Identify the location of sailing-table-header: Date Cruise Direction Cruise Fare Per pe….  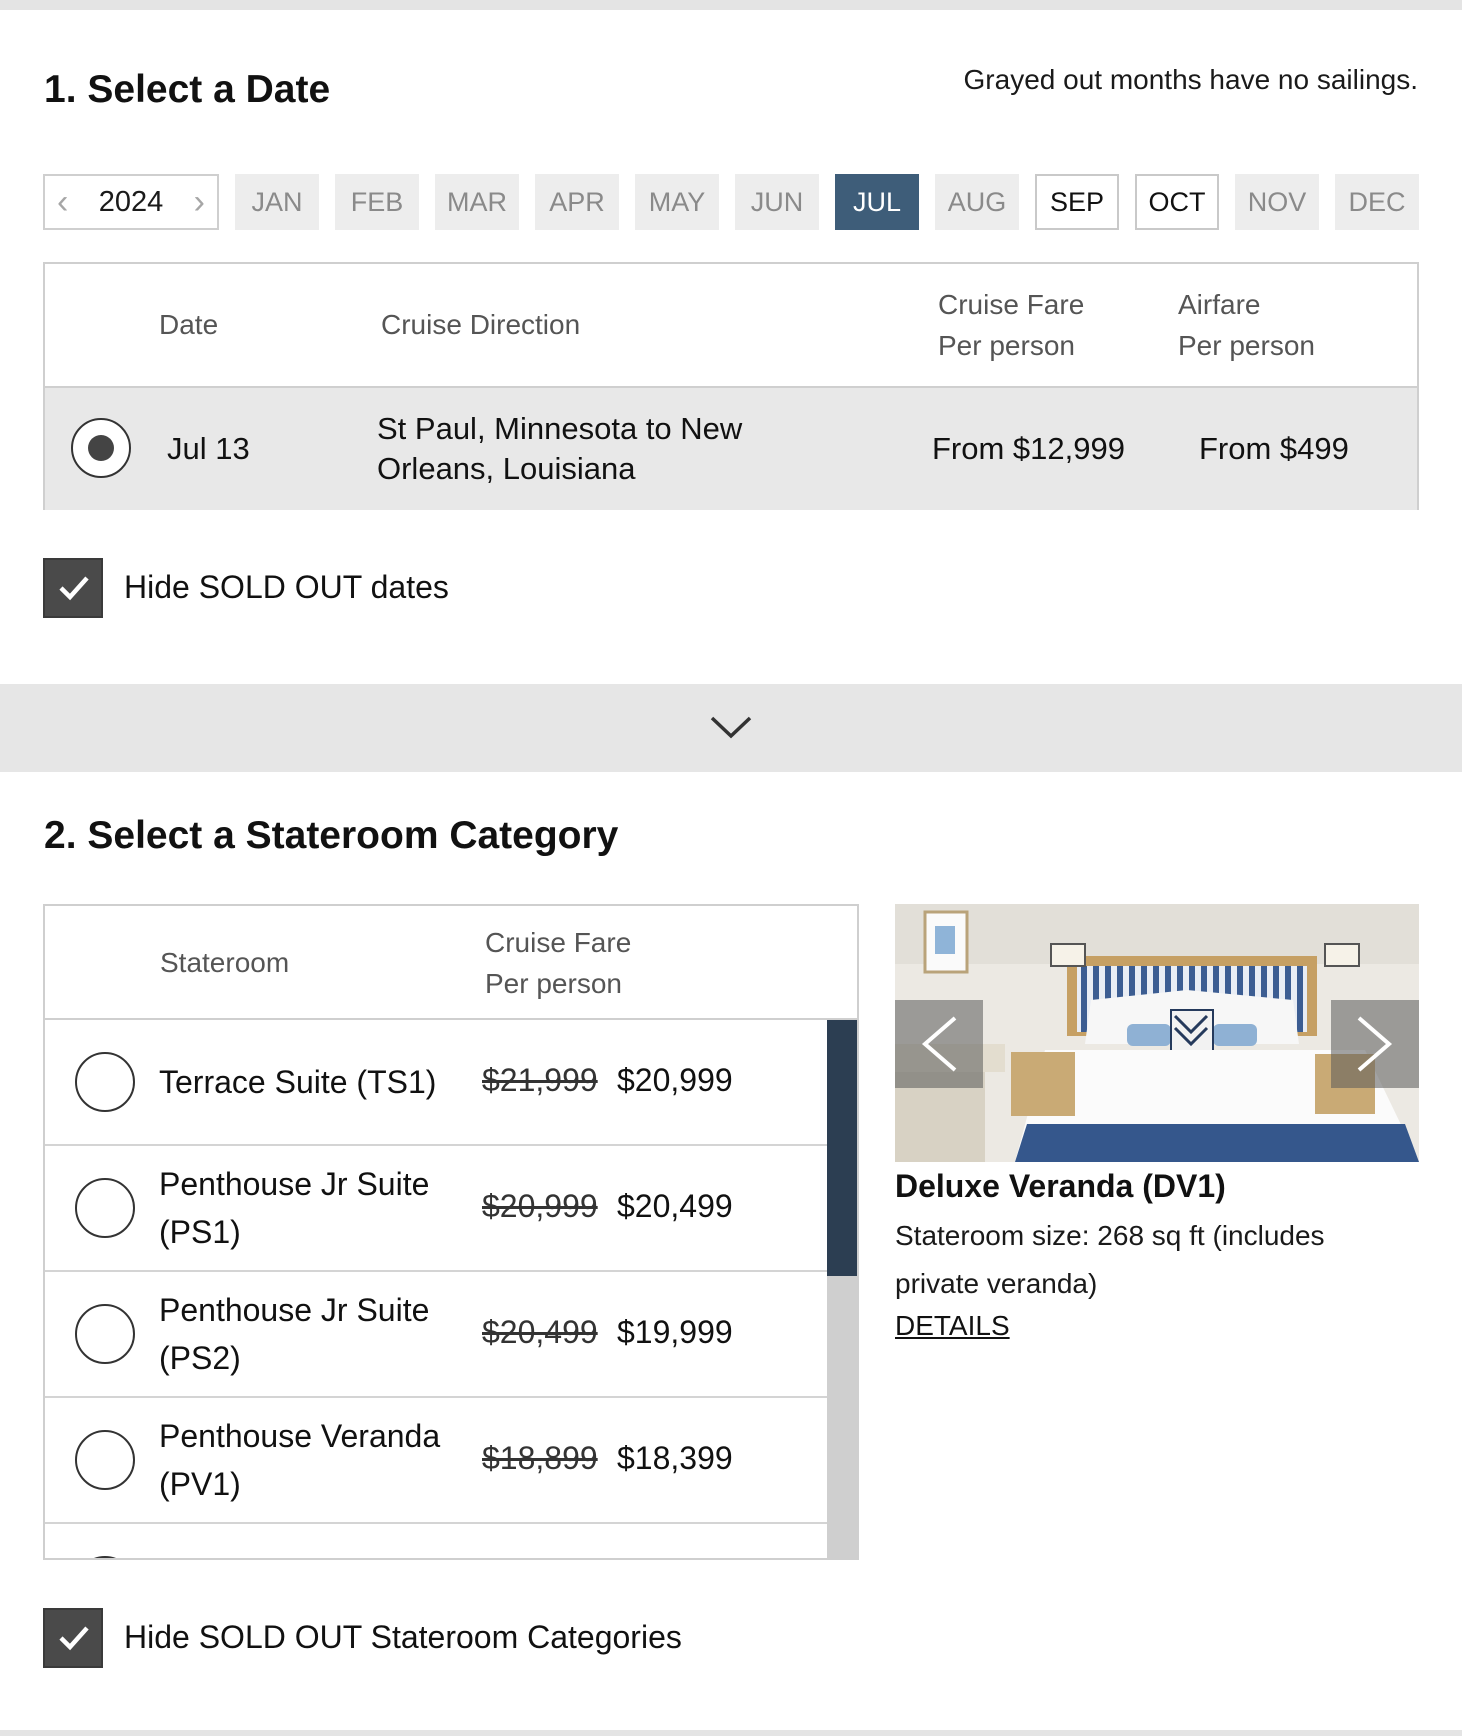
(731, 326).